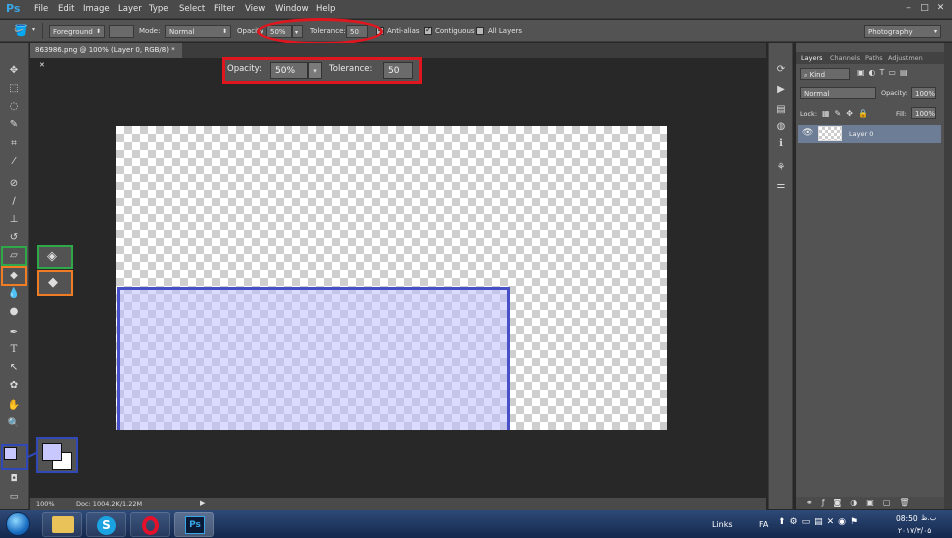  What do you see at coordinates (45, 504) in the screenshot?
I see `zoom-level: 100%` at bounding box center [45, 504].